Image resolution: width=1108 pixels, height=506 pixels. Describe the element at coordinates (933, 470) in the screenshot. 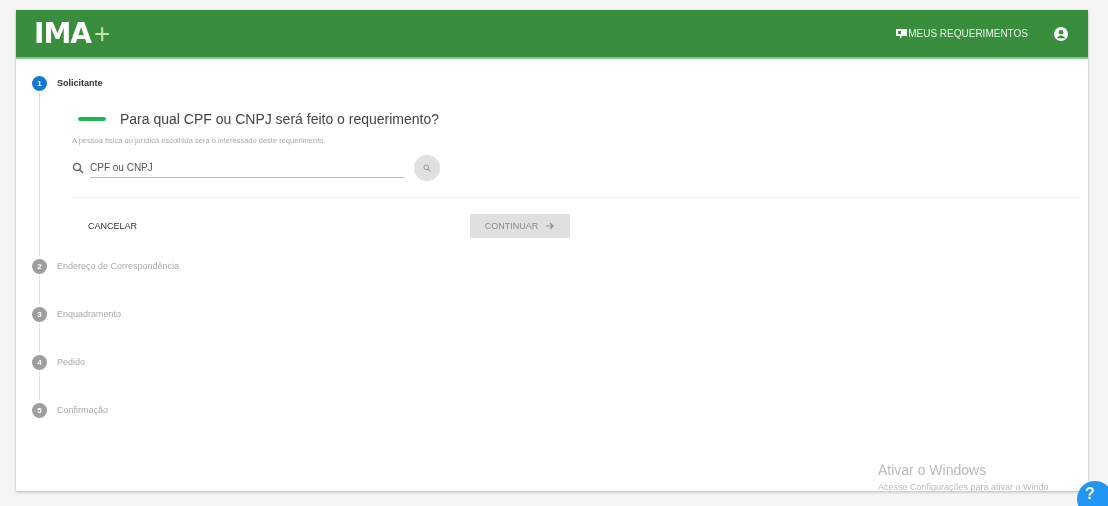

I see `activation-title: Ativar o Windows` at that location.